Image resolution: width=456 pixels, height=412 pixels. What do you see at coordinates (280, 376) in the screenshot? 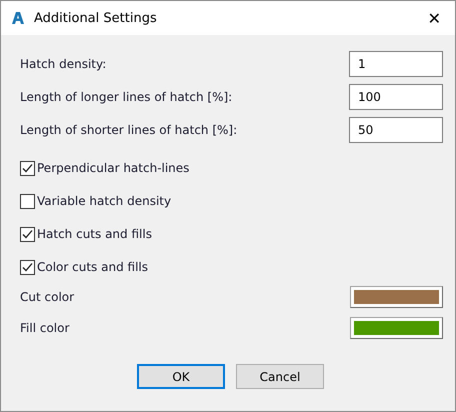
I see `dialog-button: Cancel` at bounding box center [280, 376].